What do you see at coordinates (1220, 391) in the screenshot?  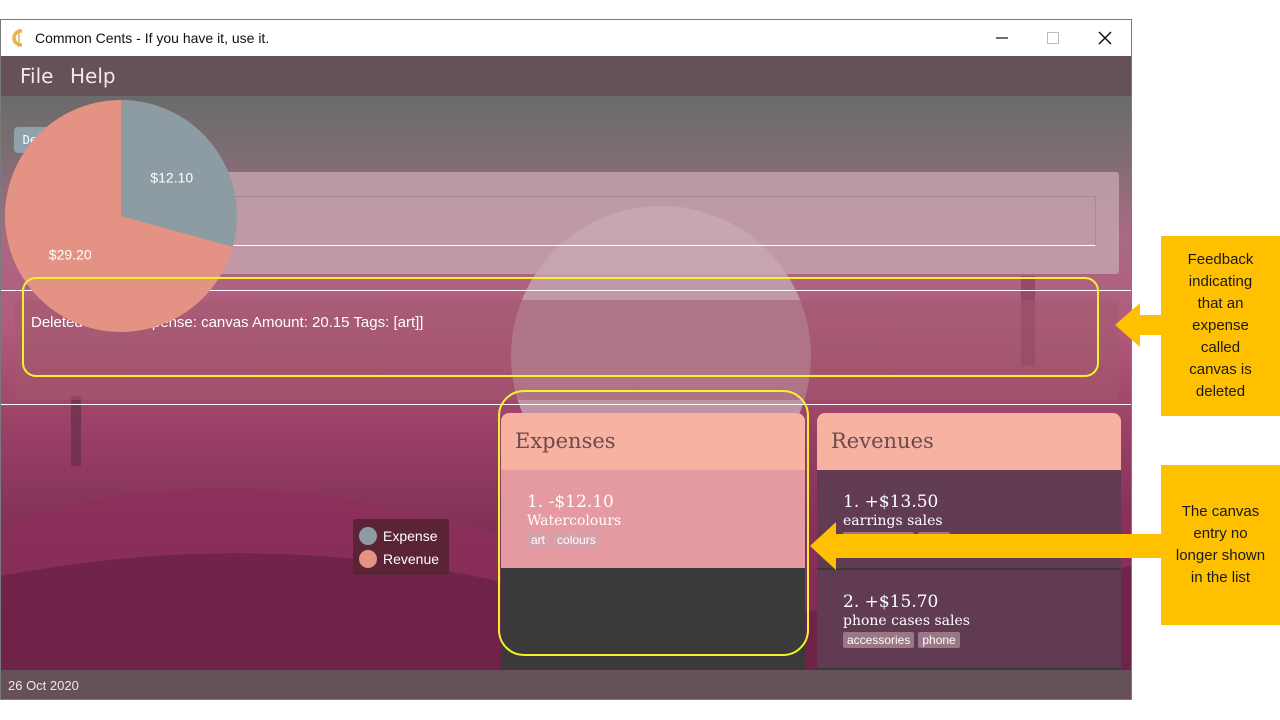 I see `callout-line: deleted` at bounding box center [1220, 391].